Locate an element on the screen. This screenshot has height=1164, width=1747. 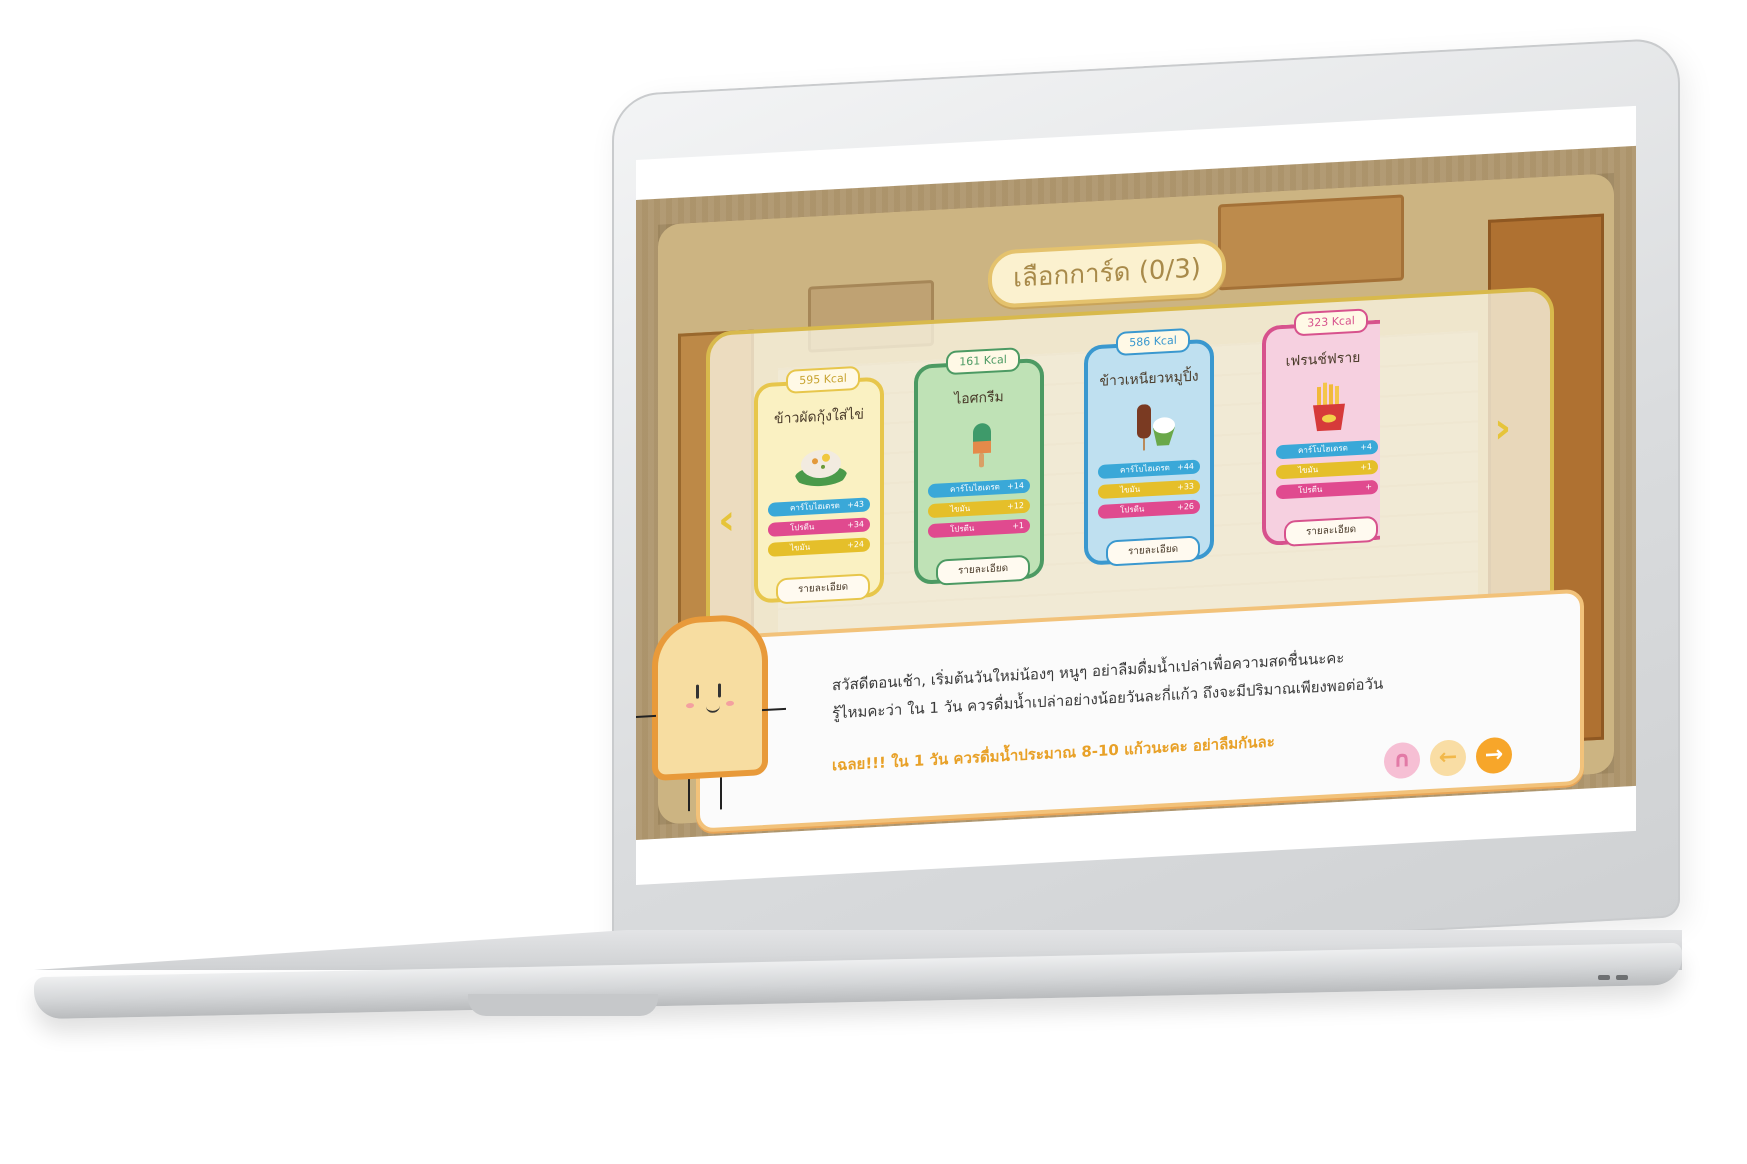
stat-bar: โปรตีน +34 is located at coordinates (819, 527).